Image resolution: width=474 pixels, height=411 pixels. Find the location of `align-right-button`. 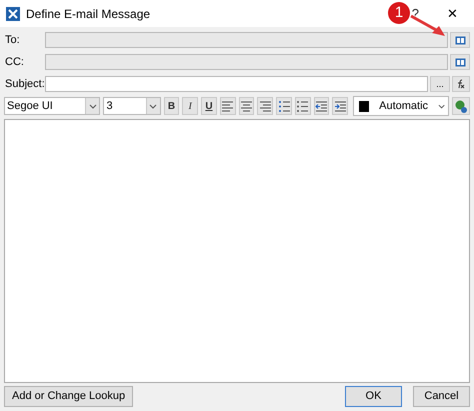

align-right-button is located at coordinates (265, 106).